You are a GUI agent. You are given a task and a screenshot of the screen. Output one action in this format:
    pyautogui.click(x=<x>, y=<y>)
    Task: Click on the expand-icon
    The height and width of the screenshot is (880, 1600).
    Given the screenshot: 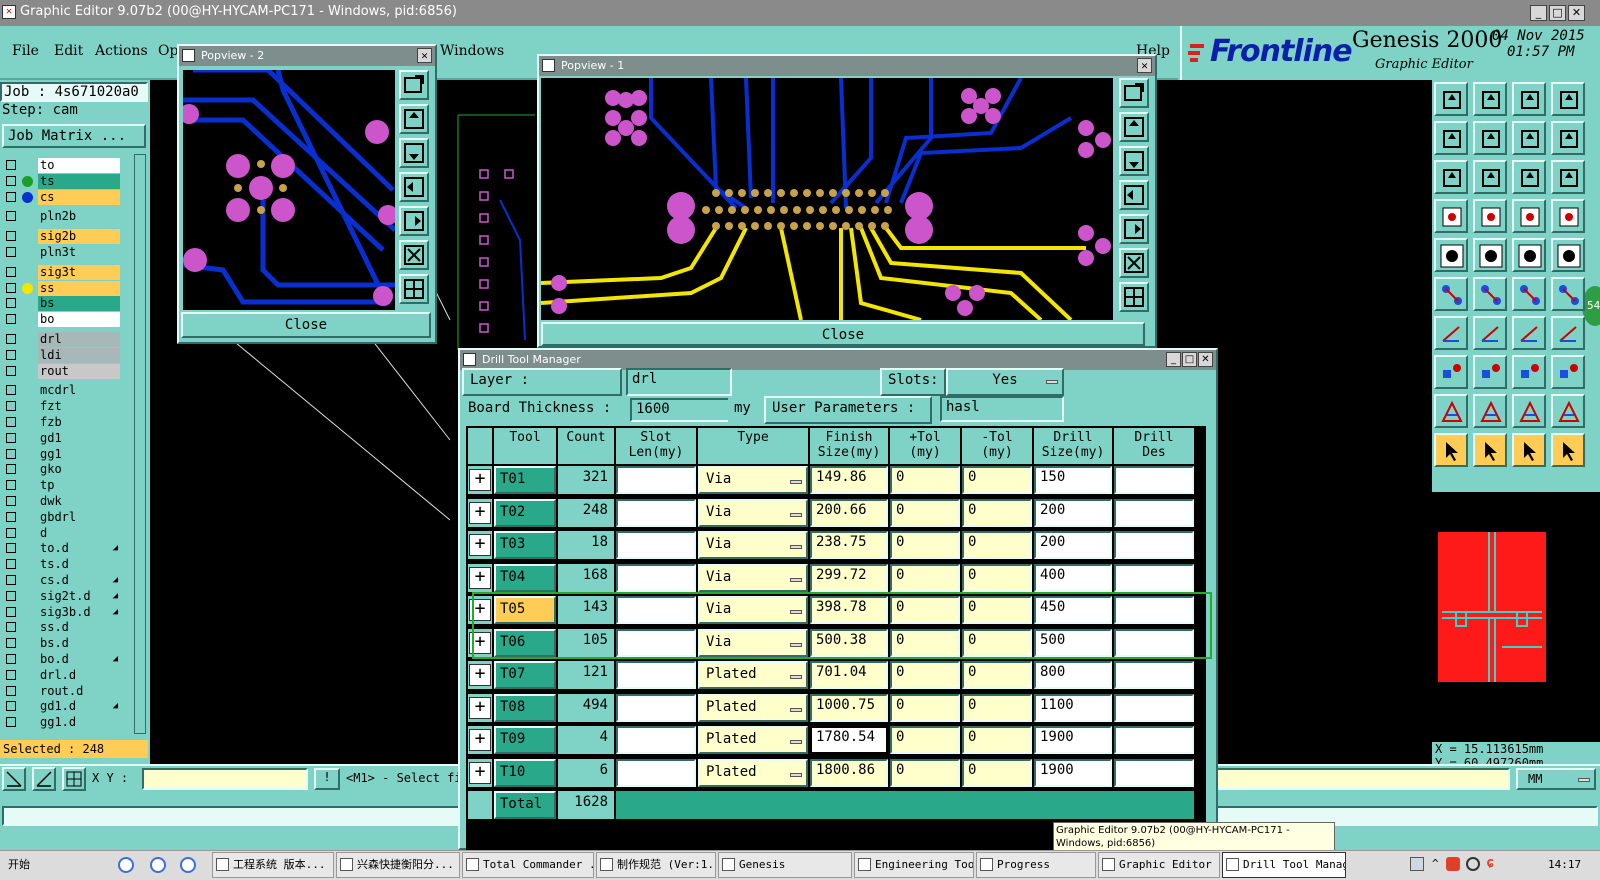 What is the action you would take?
    pyautogui.click(x=1451, y=177)
    